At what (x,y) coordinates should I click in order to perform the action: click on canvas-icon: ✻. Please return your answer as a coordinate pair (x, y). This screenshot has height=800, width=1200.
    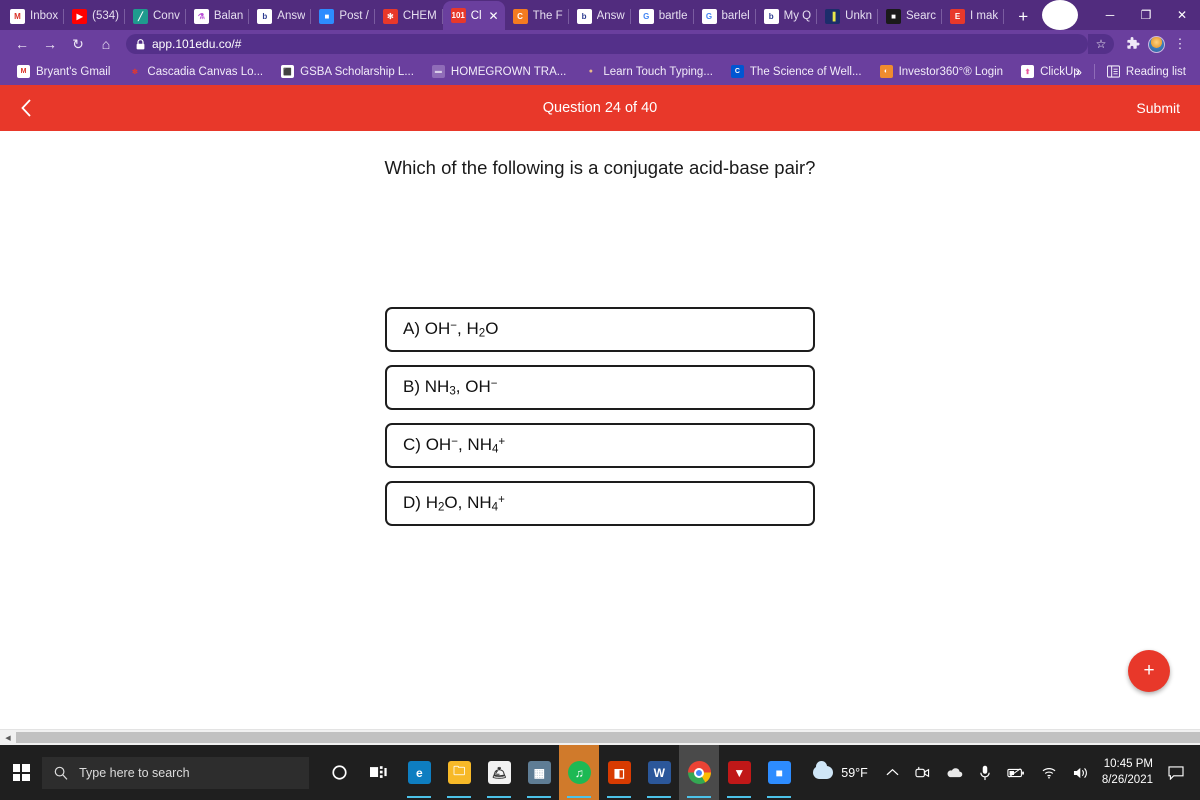
    Looking at the image, I should click on (135, 71).